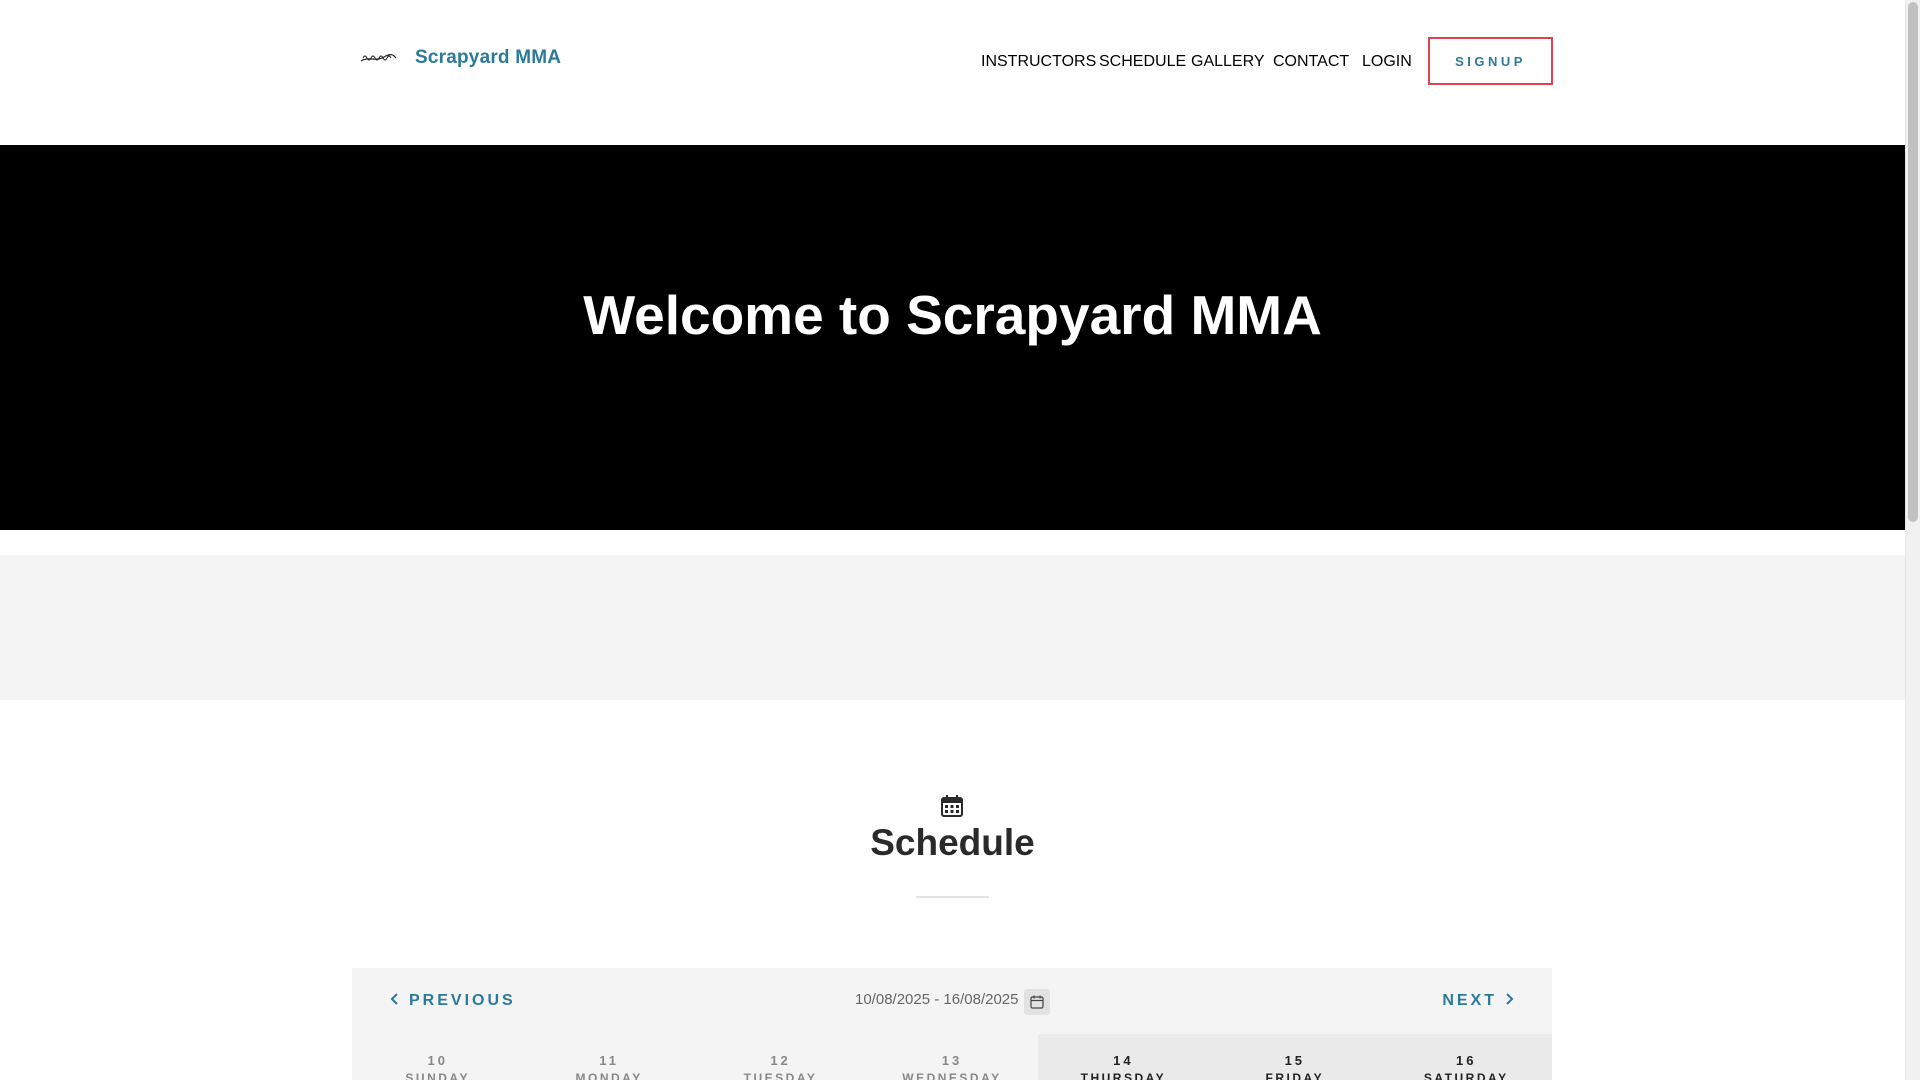  What do you see at coordinates (462, 1000) in the screenshot?
I see `previous-label: PREVIOUS` at bounding box center [462, 1000].